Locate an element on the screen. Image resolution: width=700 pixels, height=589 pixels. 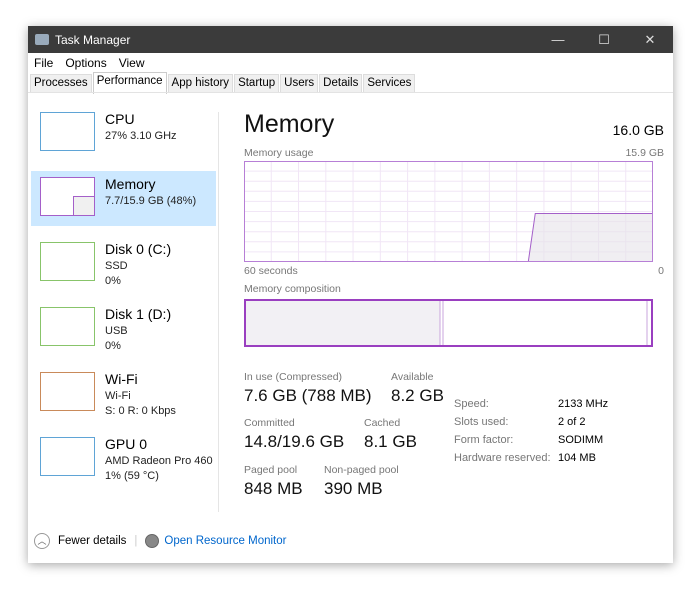
menu-bar: File Options View is located at coordinates (350, 62).